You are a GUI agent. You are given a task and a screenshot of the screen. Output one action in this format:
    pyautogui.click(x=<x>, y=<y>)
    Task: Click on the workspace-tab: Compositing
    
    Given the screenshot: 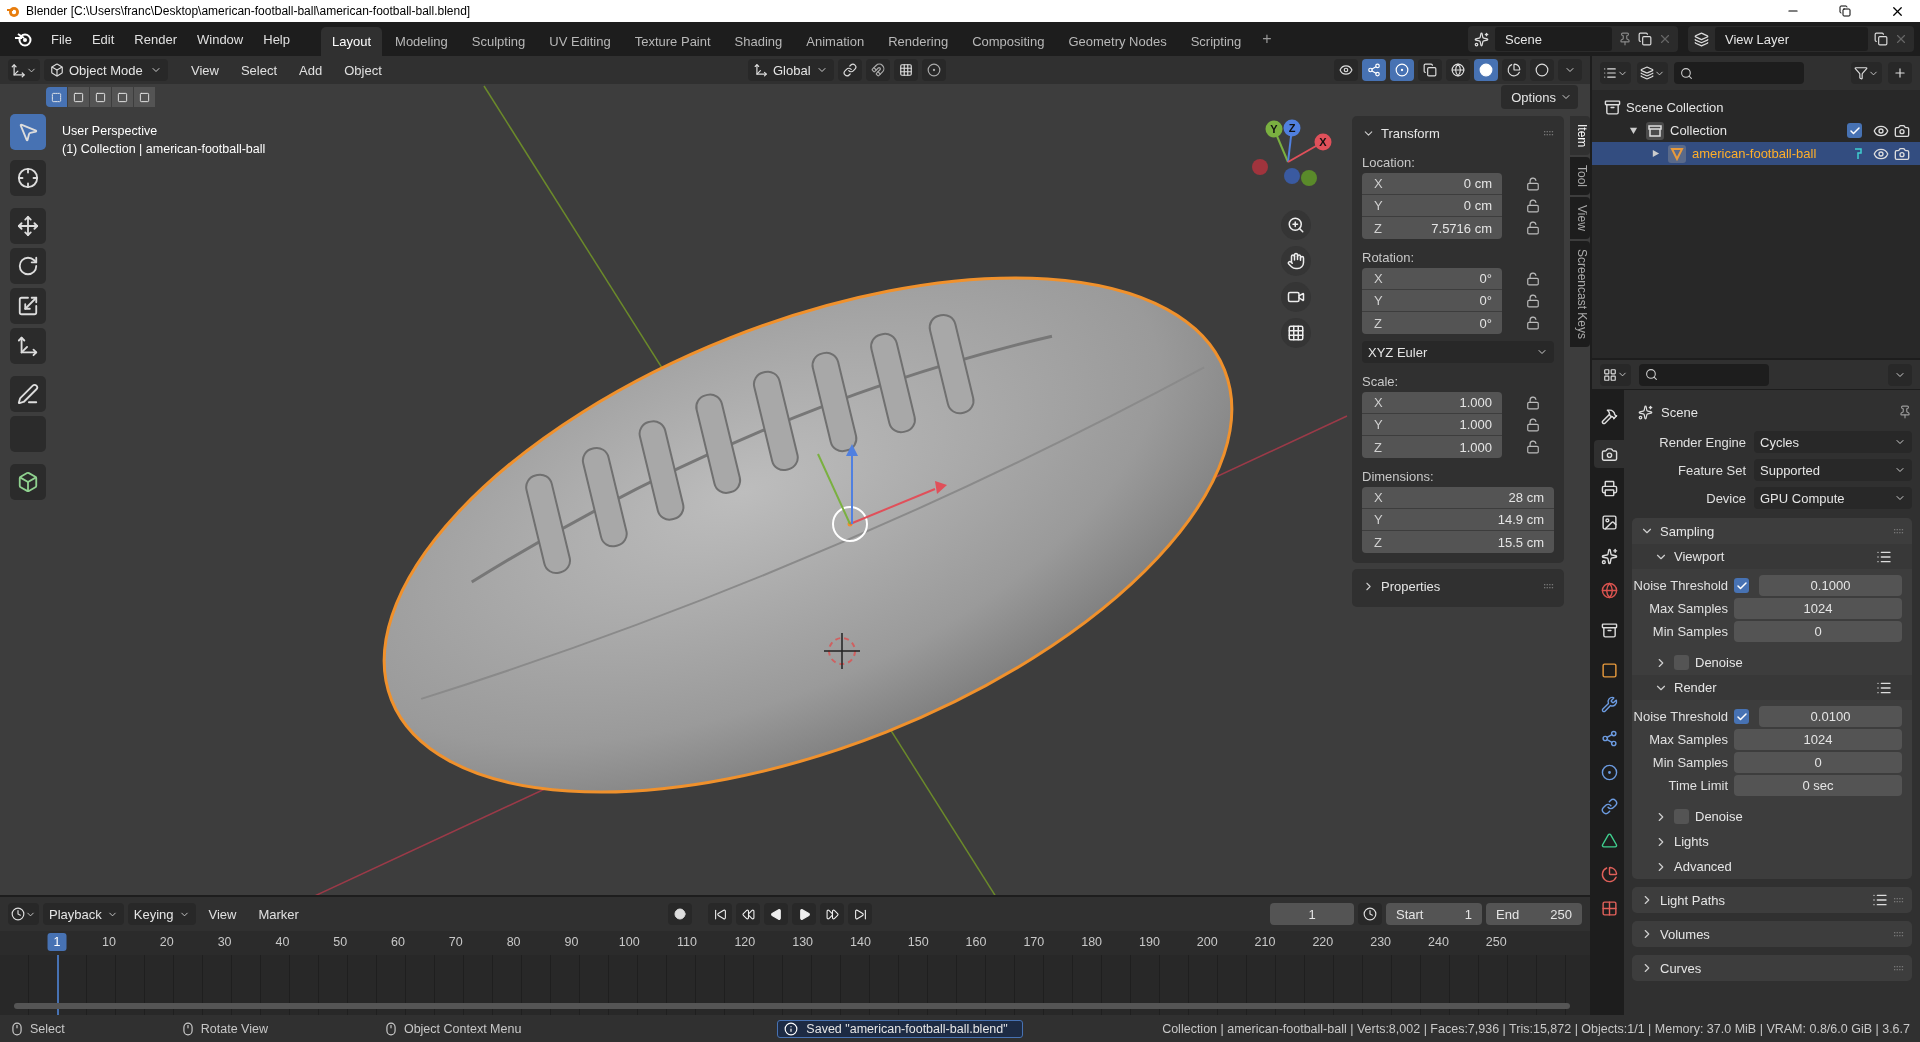 What is the action you would take?
    pyautogui.click(x=1008, y=41)
    